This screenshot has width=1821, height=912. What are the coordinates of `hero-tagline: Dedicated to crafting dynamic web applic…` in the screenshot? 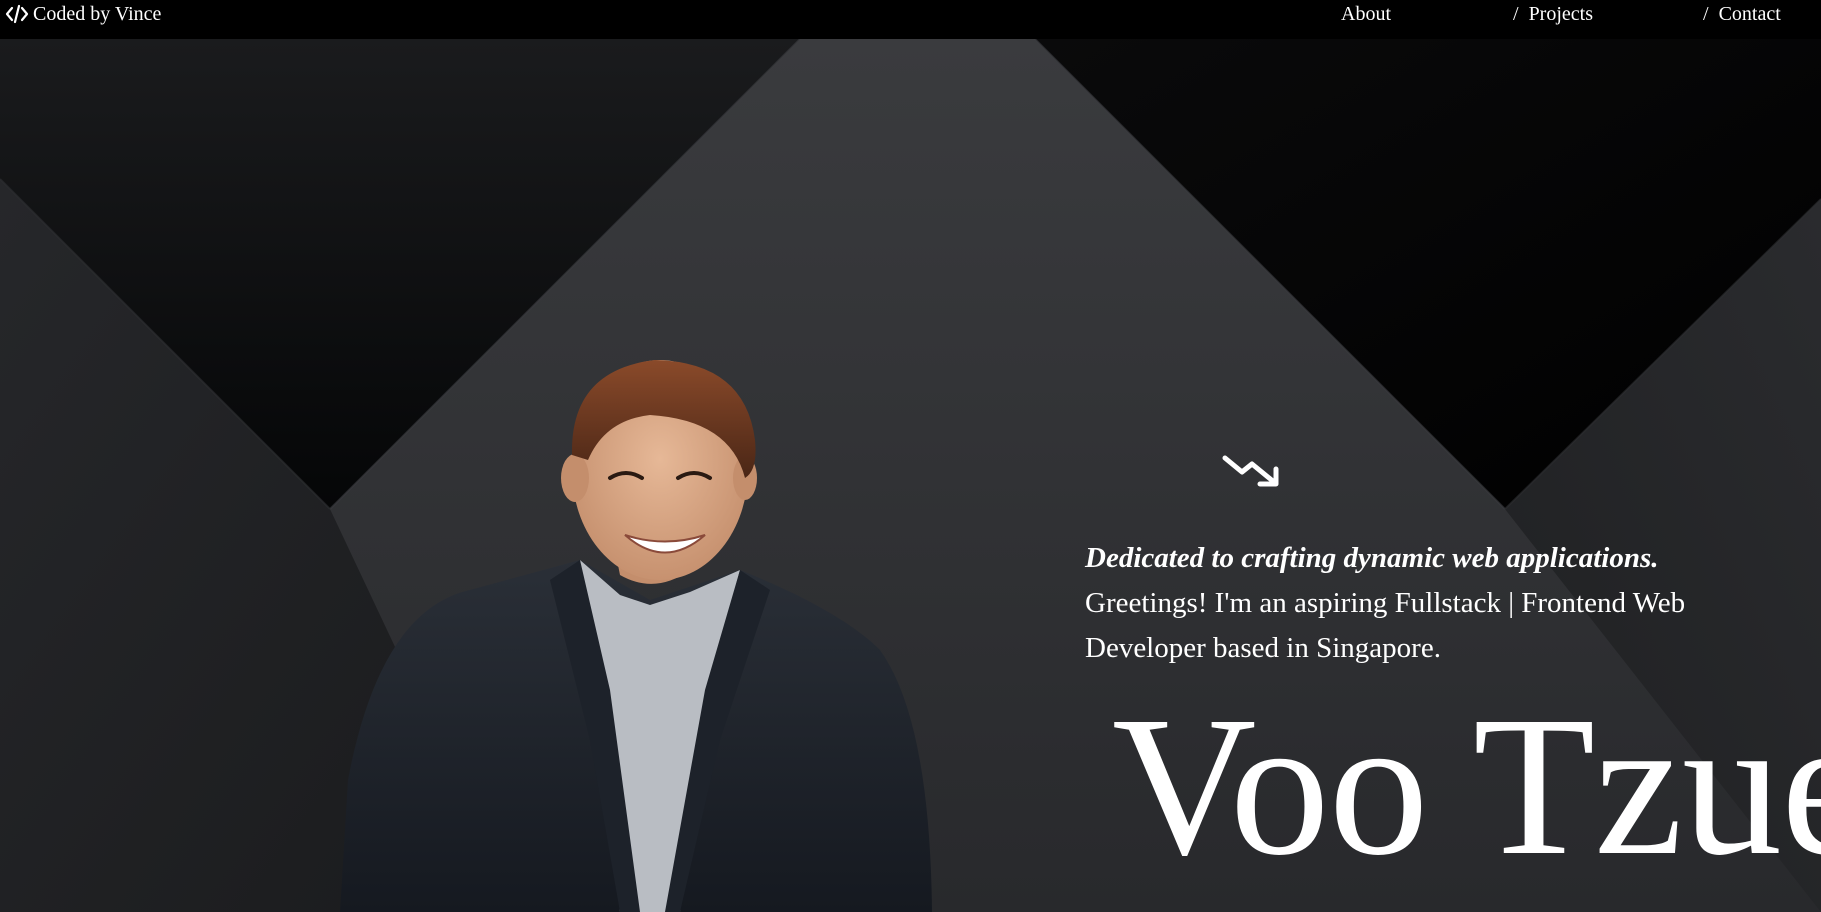 It's located at (1372, 558).